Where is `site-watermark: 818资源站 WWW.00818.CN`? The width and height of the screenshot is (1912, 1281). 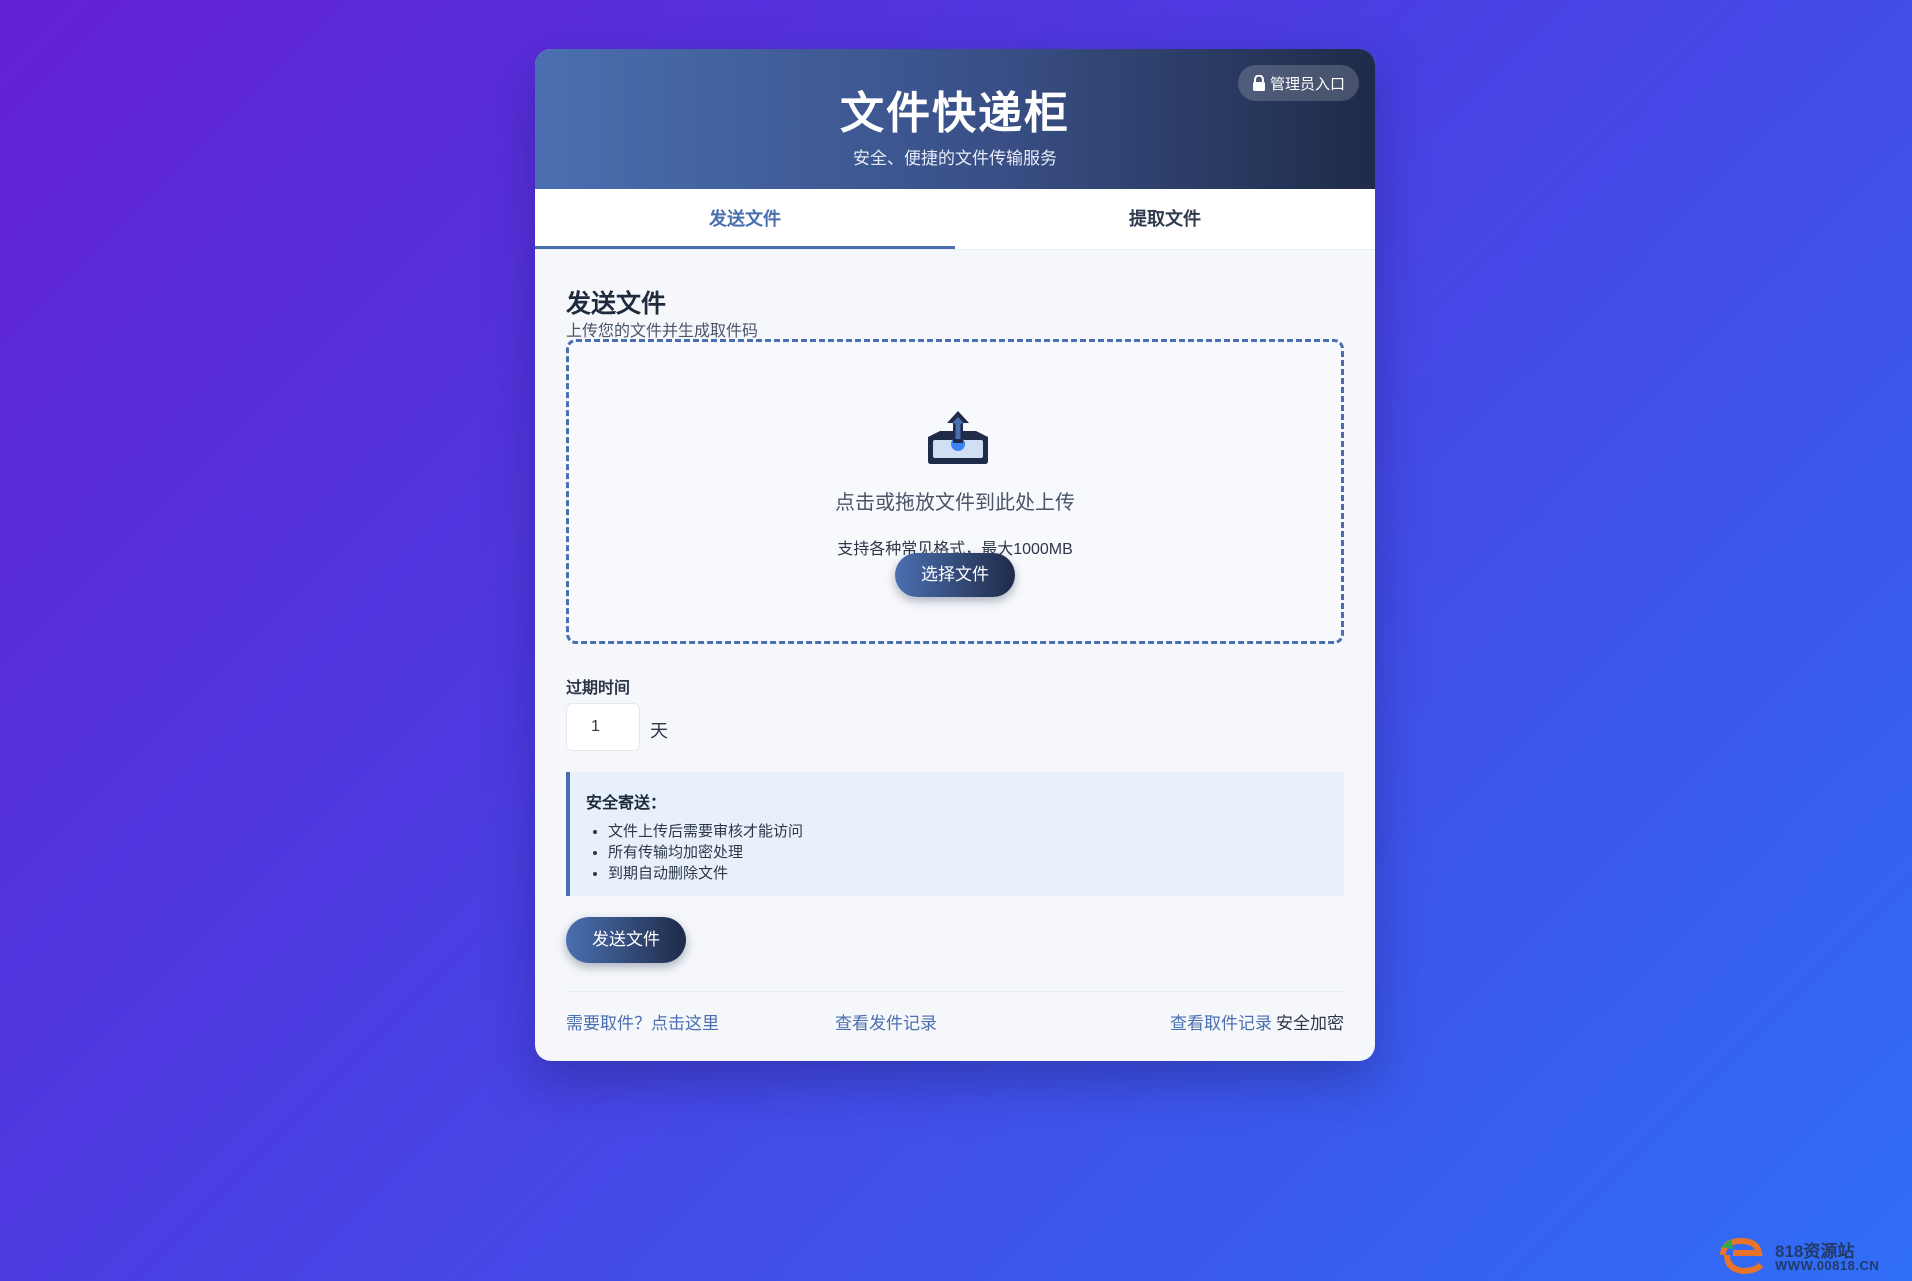 site-watermark: 818资源站 WWW.00818.CN is located at coordinates (1808, 1255).